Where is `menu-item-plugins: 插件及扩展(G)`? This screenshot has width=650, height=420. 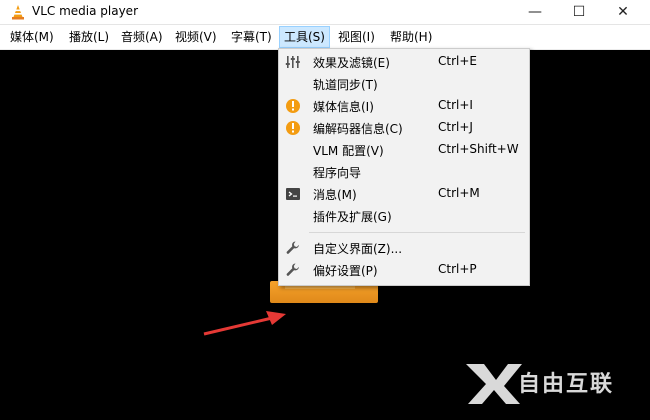
menu-item-plugins: 插件及扩展(G) is located at coordinates (404, 216).